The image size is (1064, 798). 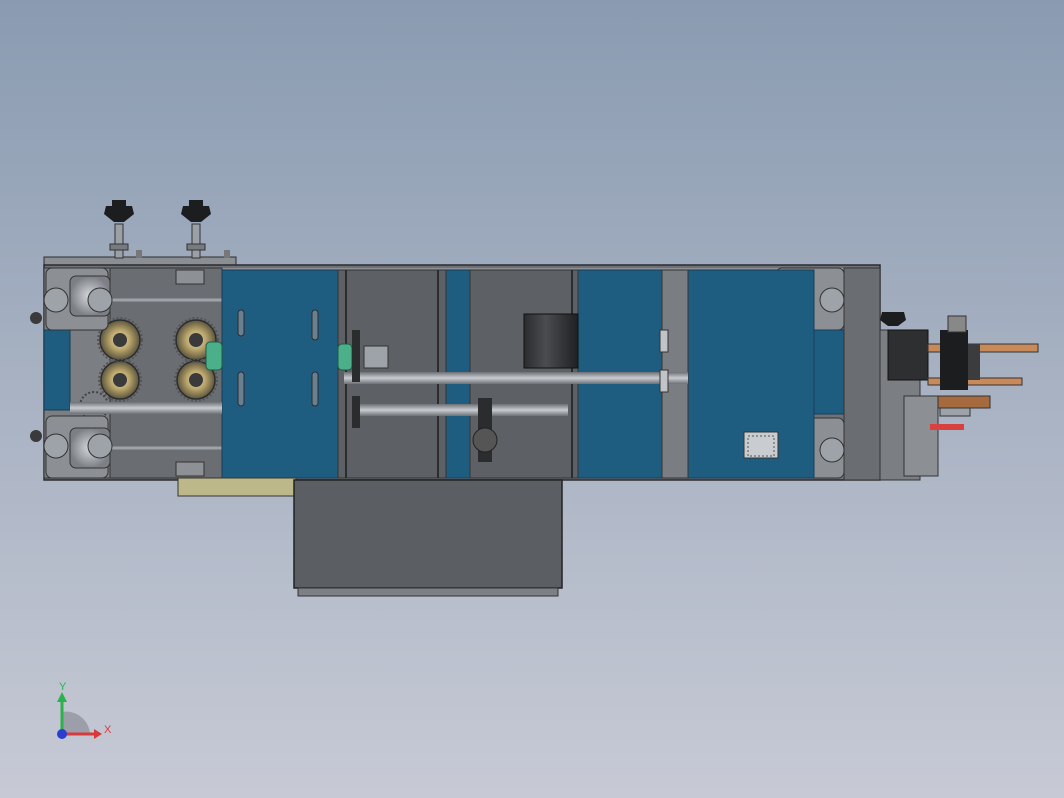 I want to click on x-axis-label: X, so click(x=108, y=730).